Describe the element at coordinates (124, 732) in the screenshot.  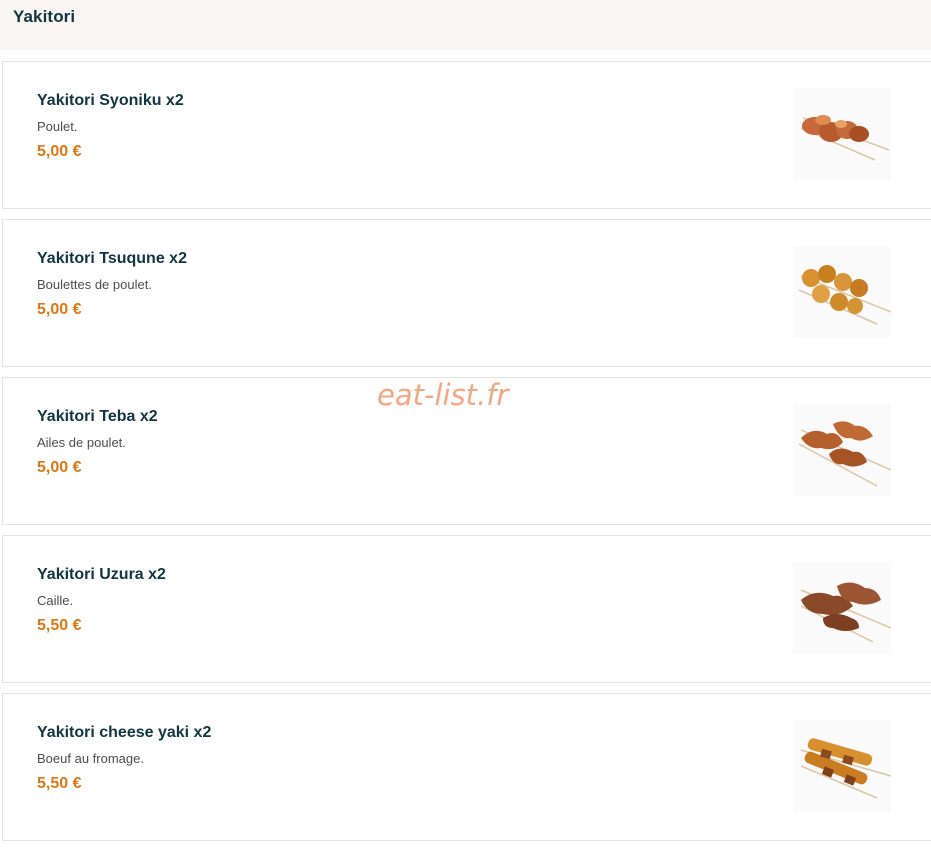
I see `item-name: Yakitori cheese yaki x2` at that location.